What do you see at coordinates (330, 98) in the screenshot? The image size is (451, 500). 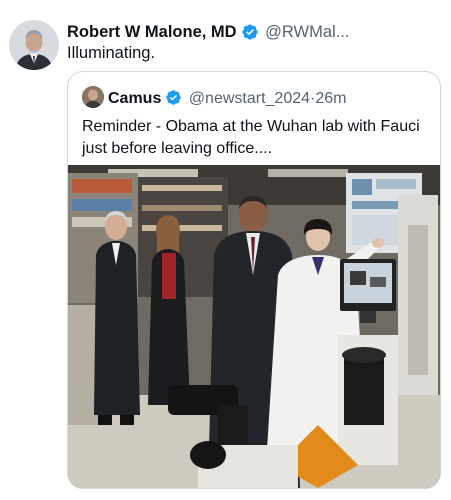 I see `quoted-tweet-time: 26m` at bounding box center [330, 98].